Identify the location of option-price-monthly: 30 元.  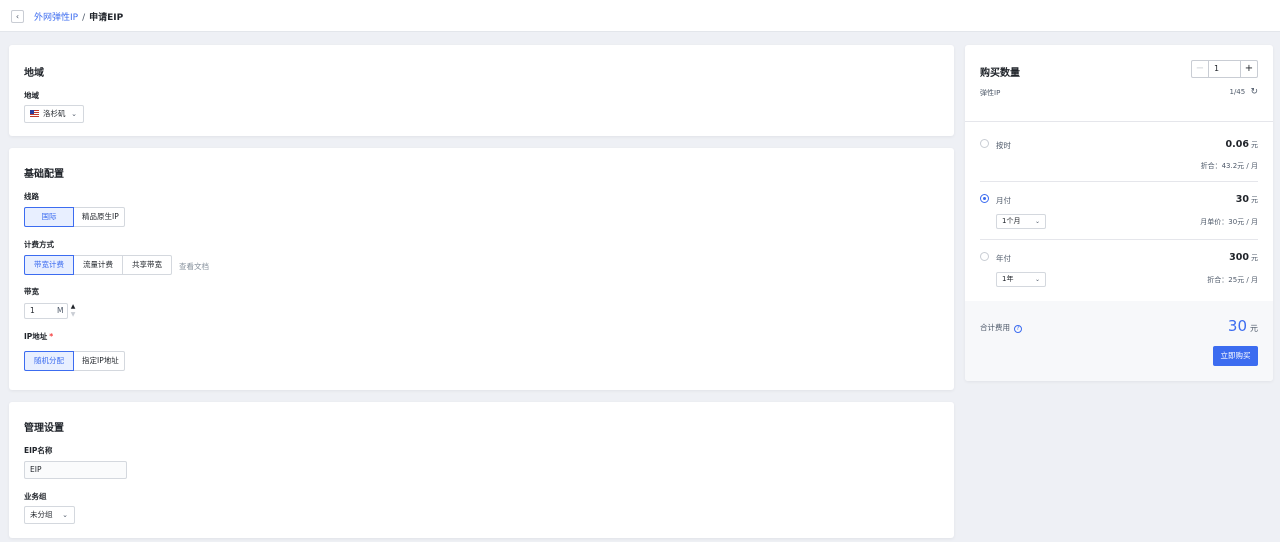
(1247, 199).